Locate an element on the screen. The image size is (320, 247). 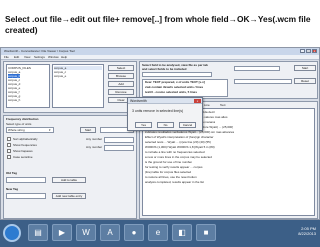
sort-option-label: Sort alphabetically is located at coordinates (25, 139).